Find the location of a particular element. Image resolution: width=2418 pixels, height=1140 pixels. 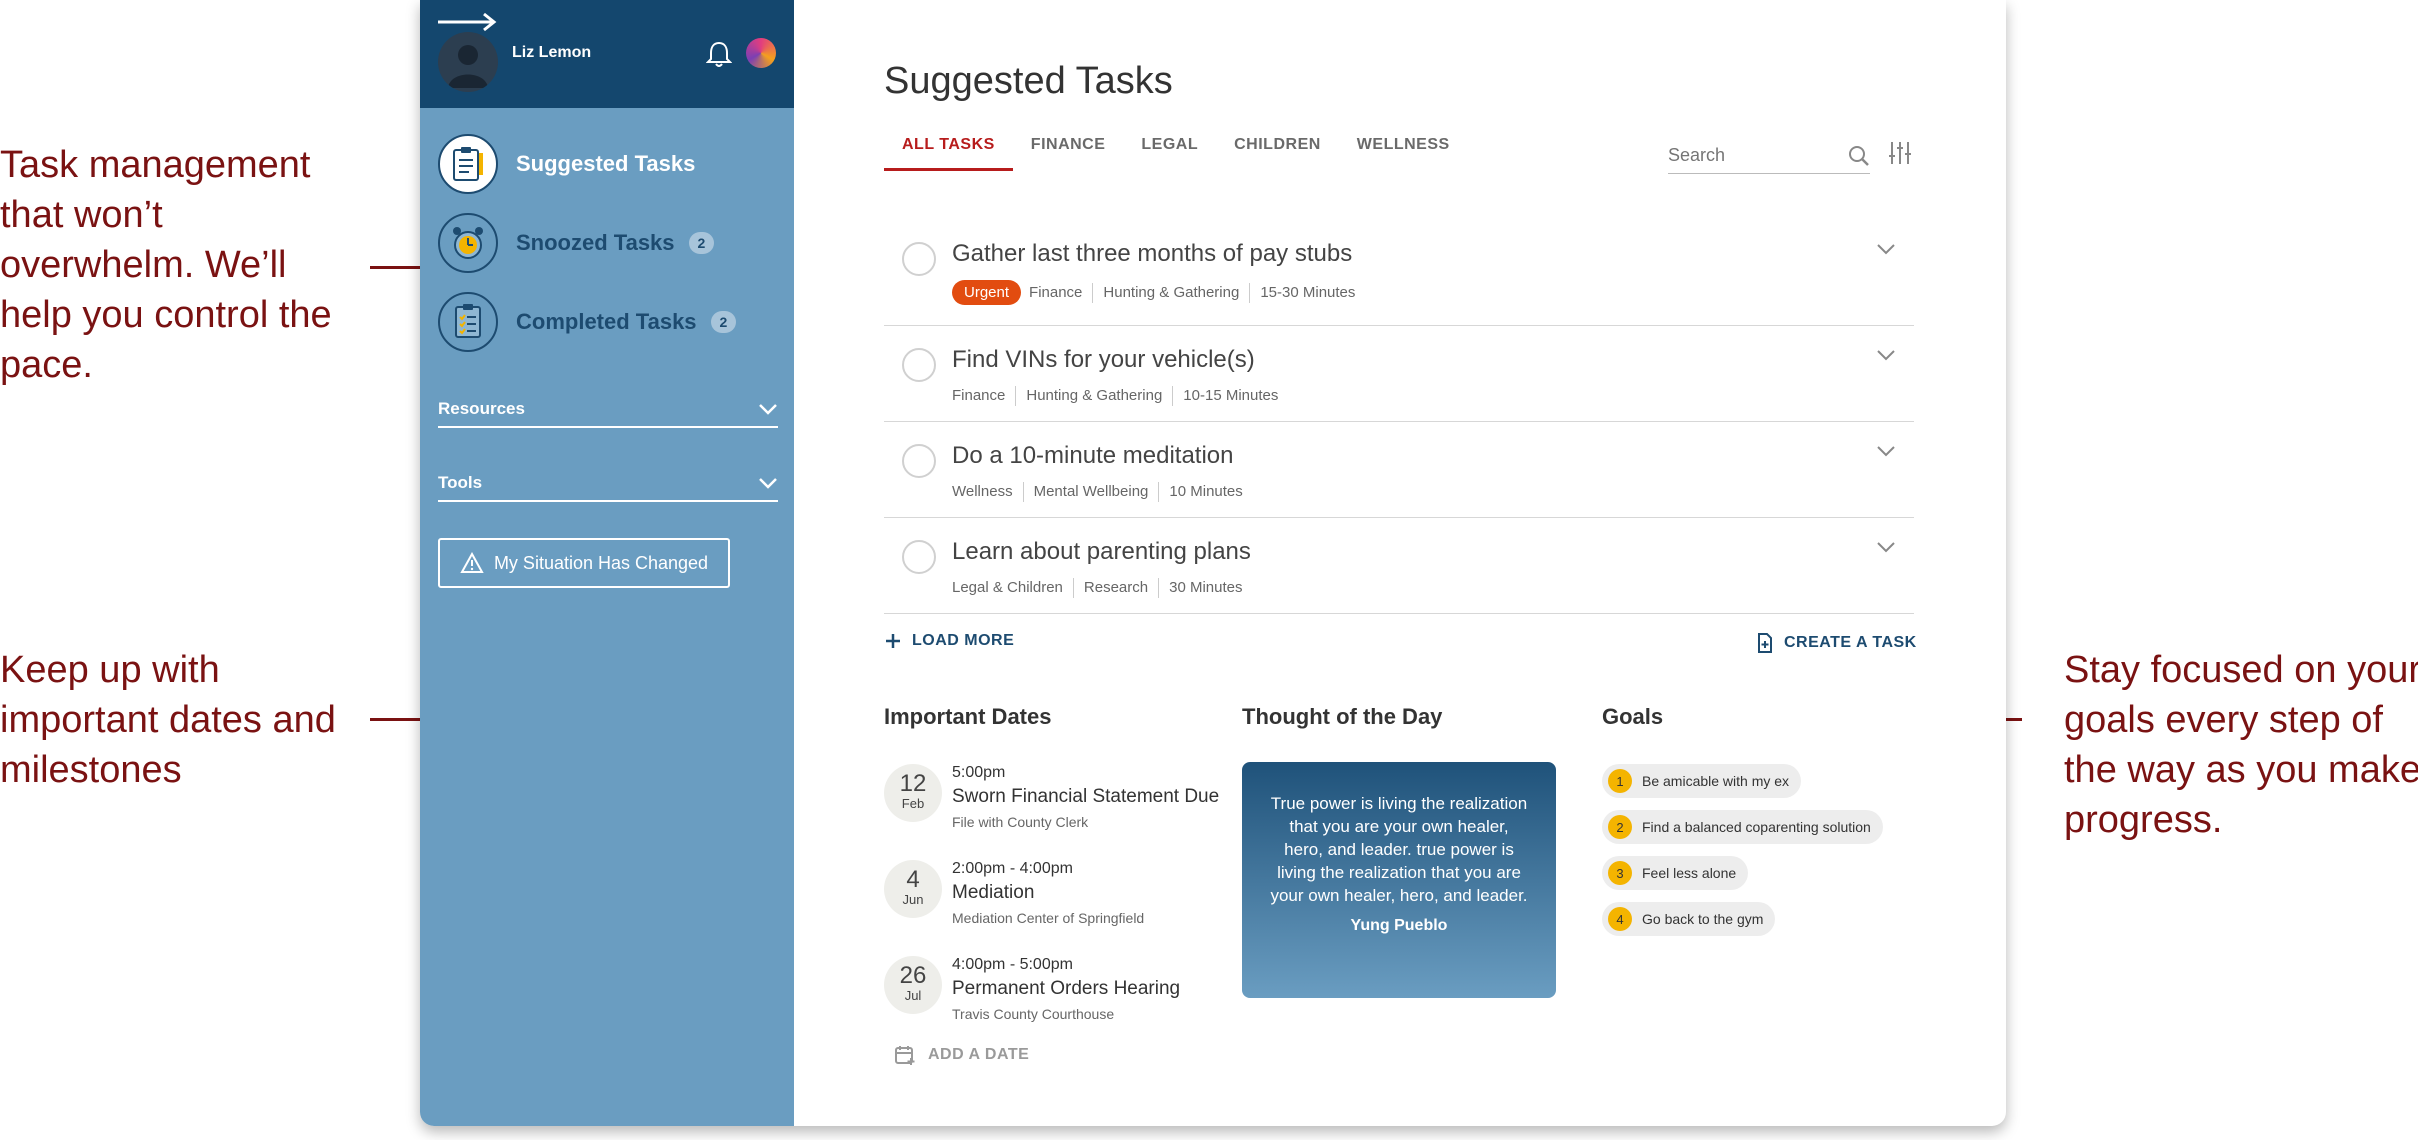

sidebar-item-label: Completed Tasks is located at coordinates (606, 321).